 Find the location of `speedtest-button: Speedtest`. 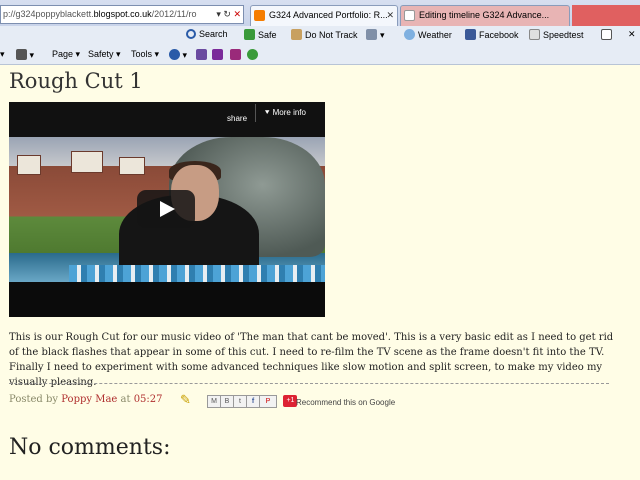

speedtest-button: Speedtest is located at coordinates (556, 34).